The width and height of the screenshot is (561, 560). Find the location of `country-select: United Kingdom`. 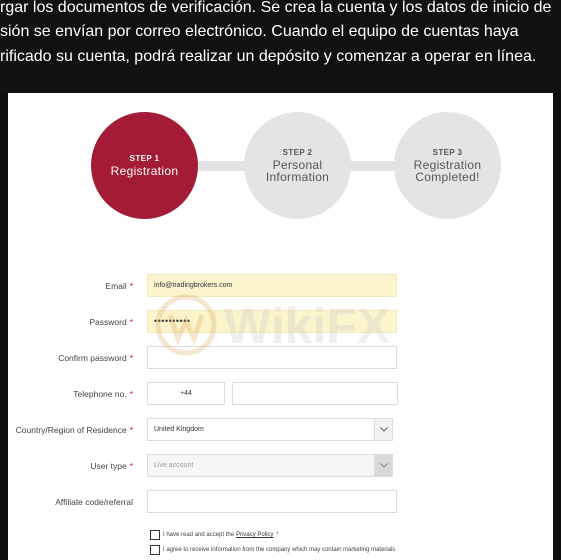

country-select: United Kingdom is located at coordinates (270, 429).